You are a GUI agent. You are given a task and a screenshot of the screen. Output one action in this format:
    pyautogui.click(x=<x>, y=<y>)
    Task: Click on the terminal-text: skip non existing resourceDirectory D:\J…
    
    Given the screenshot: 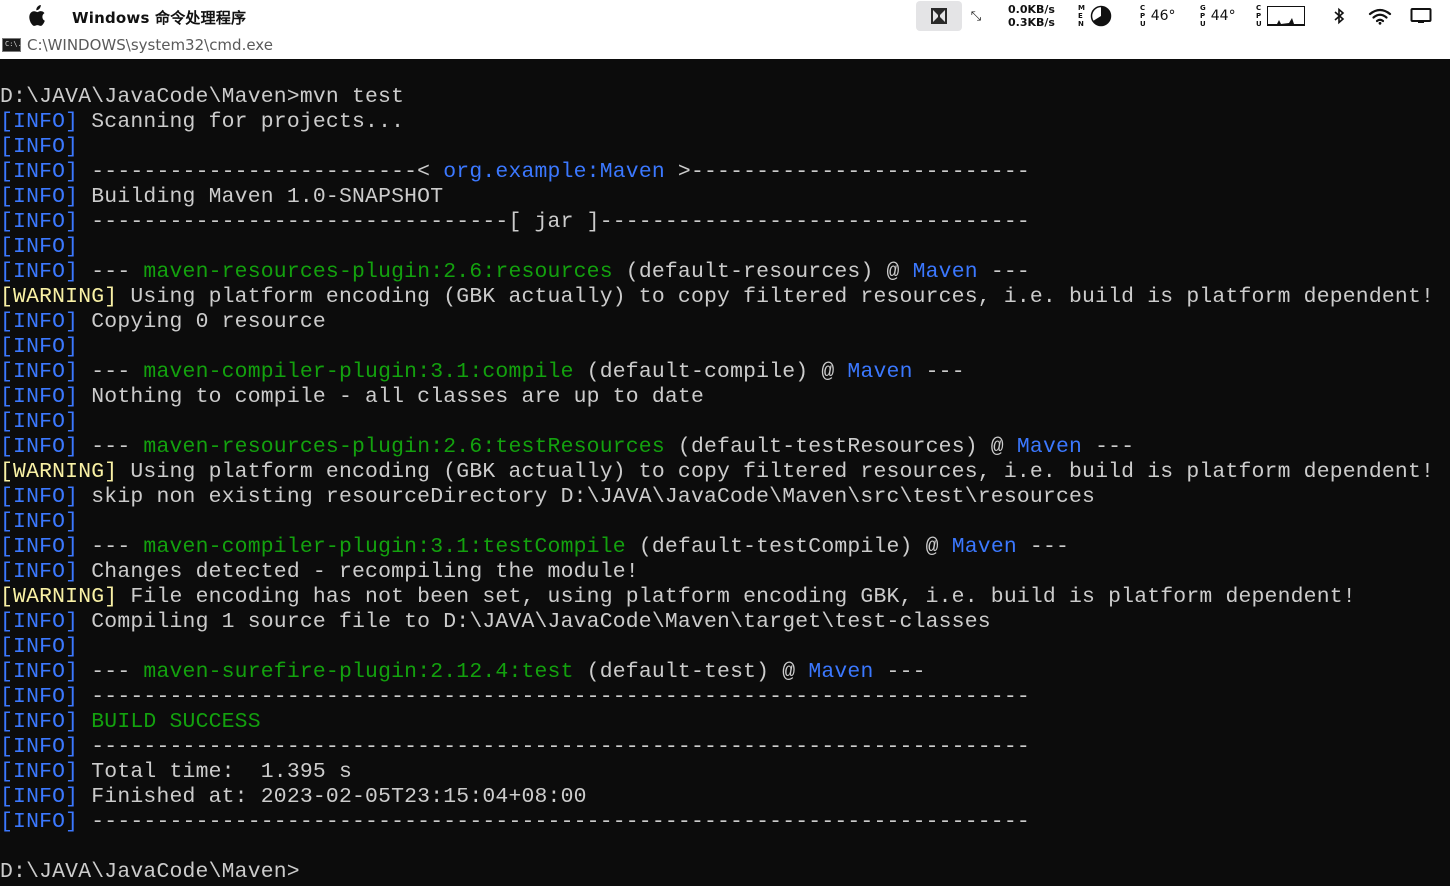 What is the action you would take?
    pyautogui.click(x=587, y=497)
    